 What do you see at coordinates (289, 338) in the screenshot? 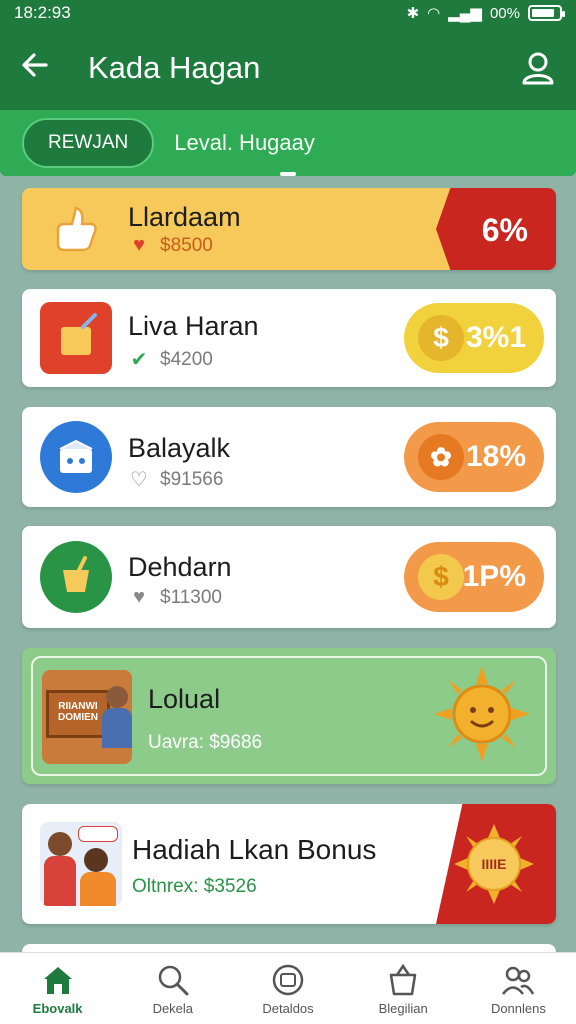
I see `list-item-liva-haran: Liva Haran ✔ $4200 $ 3%1` at bounding box center [289, 338].